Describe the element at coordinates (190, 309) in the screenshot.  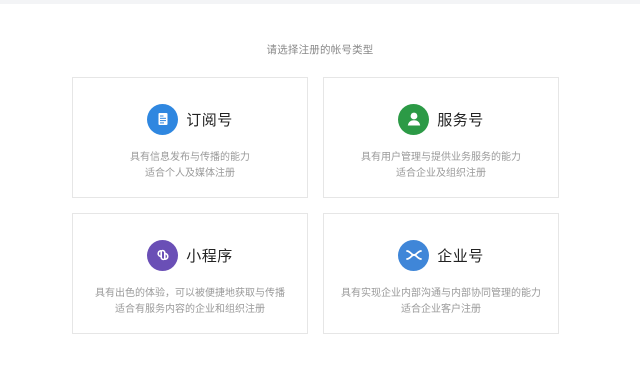
I see `desc-line: 适合有服务内容的企业和组织注册` at that location.